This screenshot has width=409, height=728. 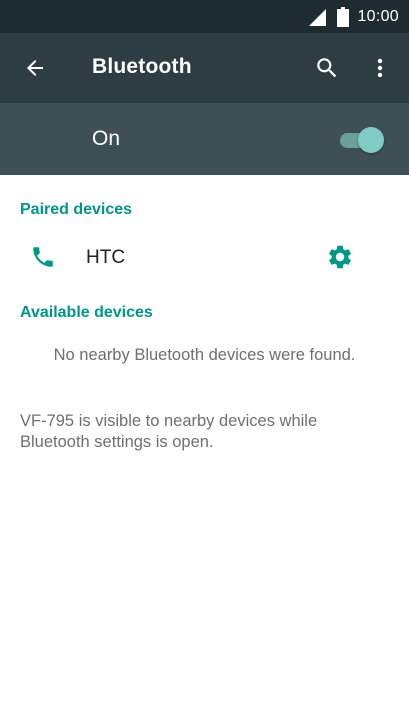 What do you see at coordinates (106, 257) in the screenshot?
I see `paired-device-name: HTC` at bounding box center [106, 257].